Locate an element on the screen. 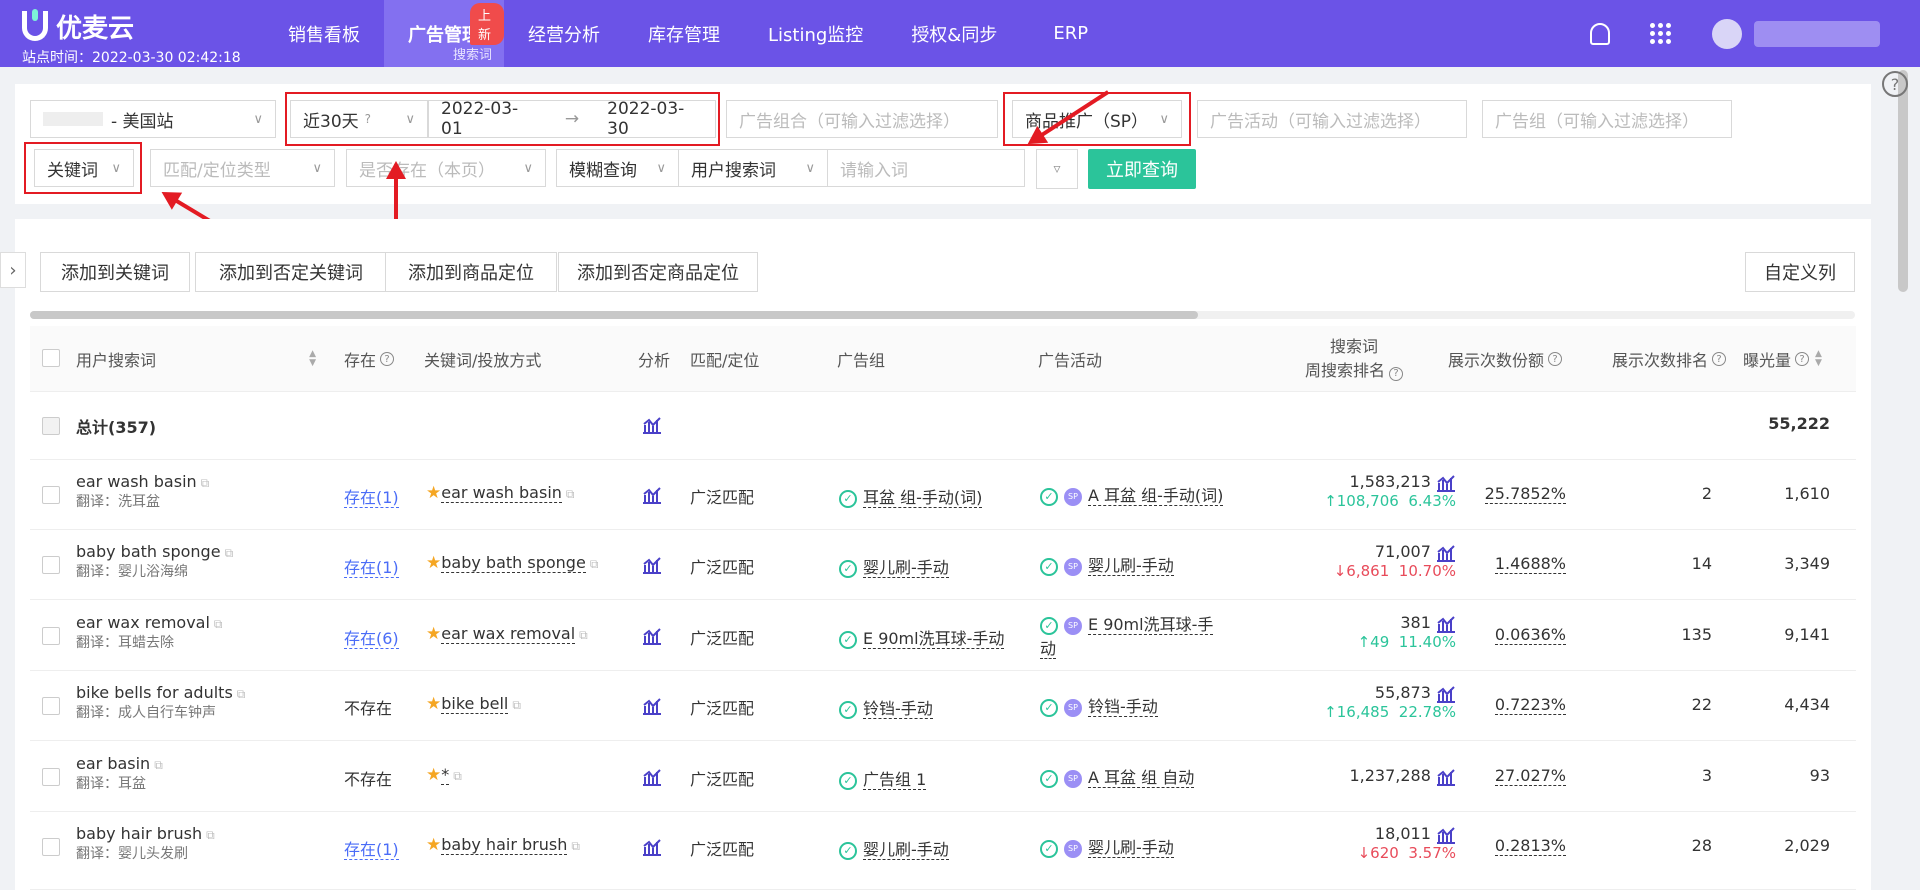  search-field-select: 用户搜索词 ∨ is located at coordinates (753, 168).